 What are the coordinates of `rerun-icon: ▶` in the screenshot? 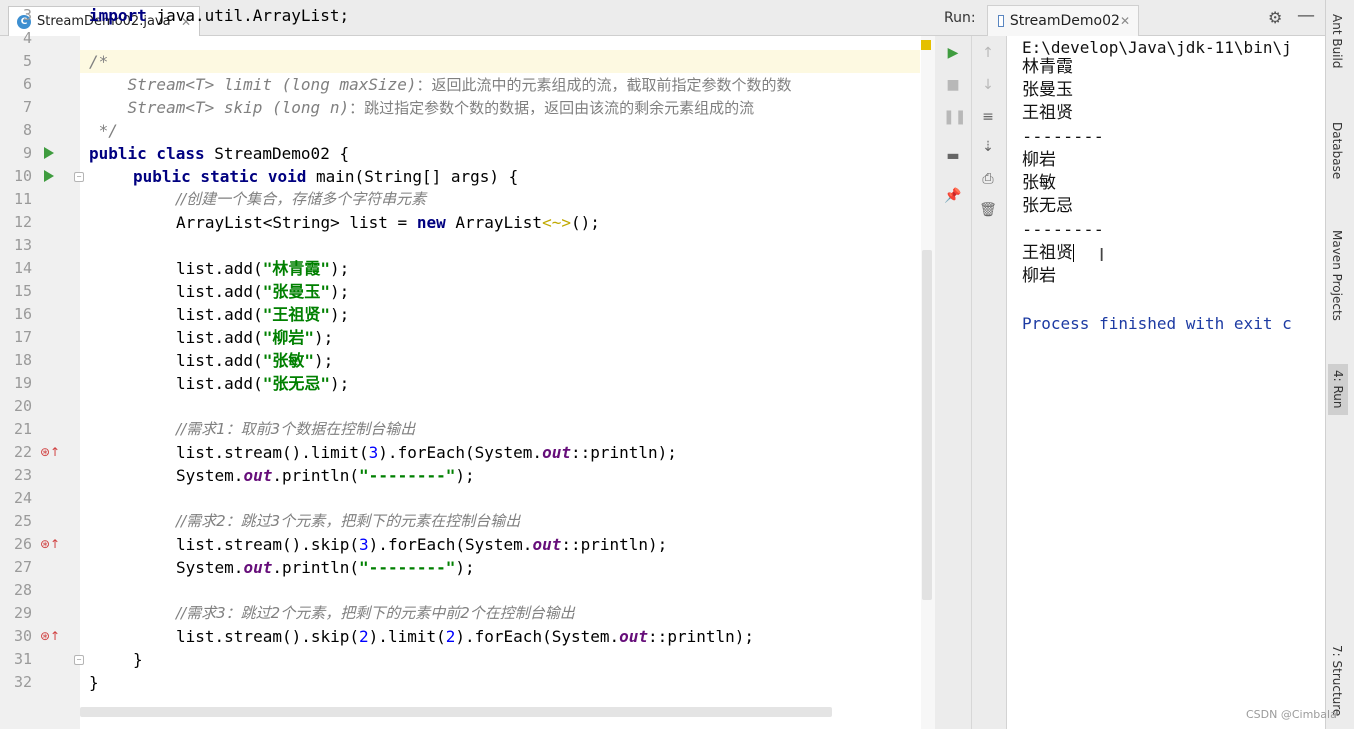 It's located at (953, 53).